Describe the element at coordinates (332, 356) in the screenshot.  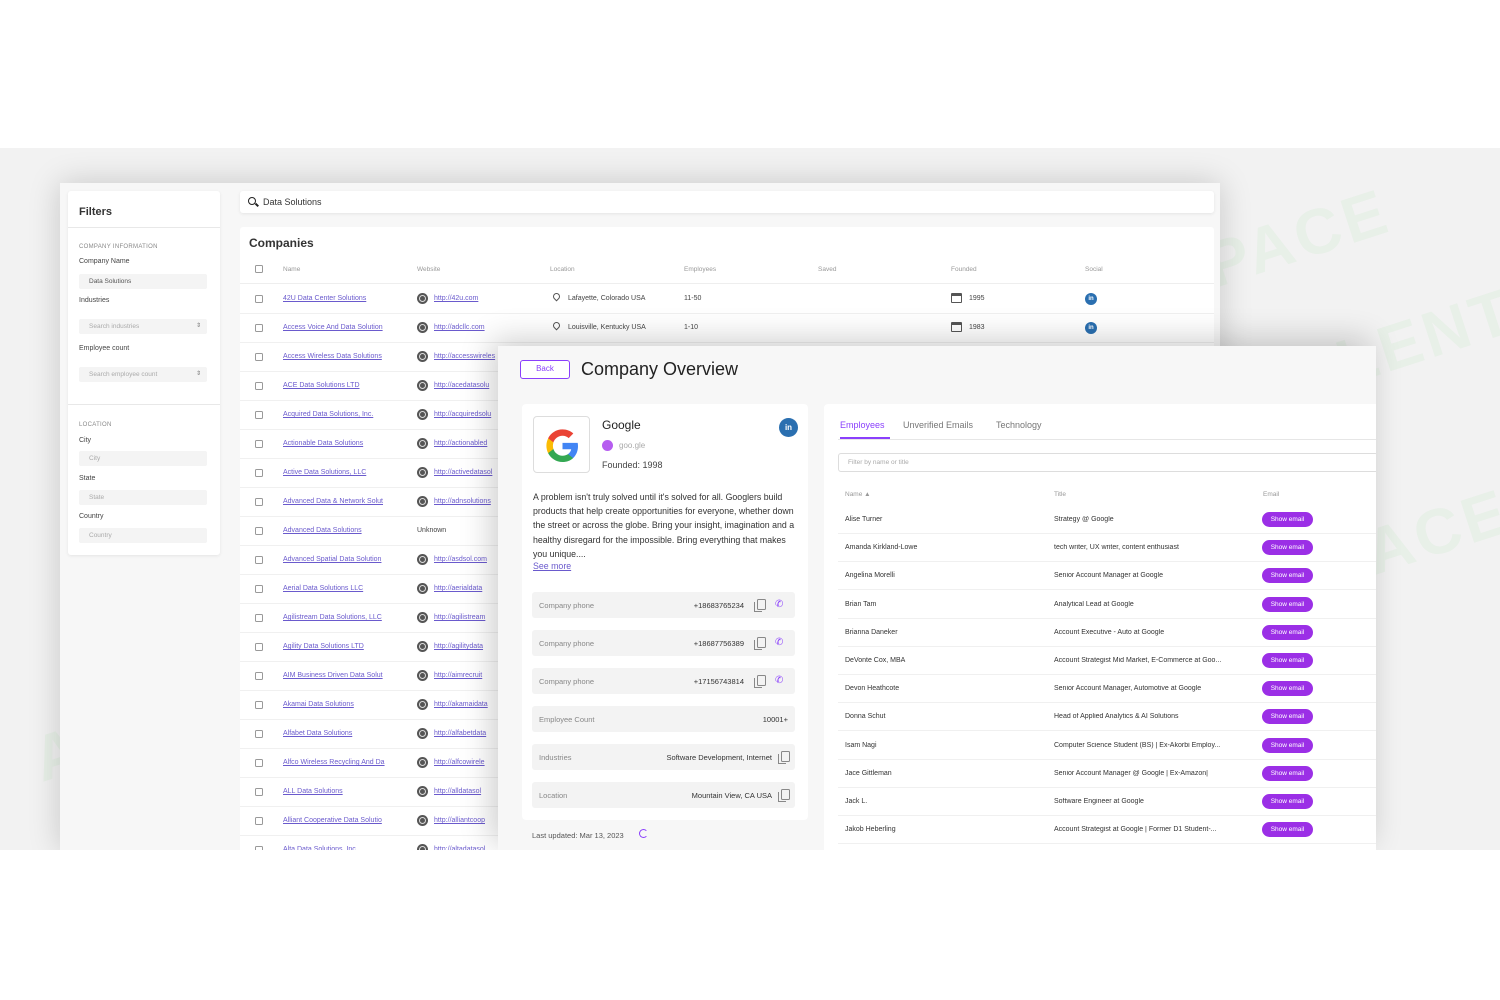
I see `company-name-link: Access Wireless Data Solutions` at that location.